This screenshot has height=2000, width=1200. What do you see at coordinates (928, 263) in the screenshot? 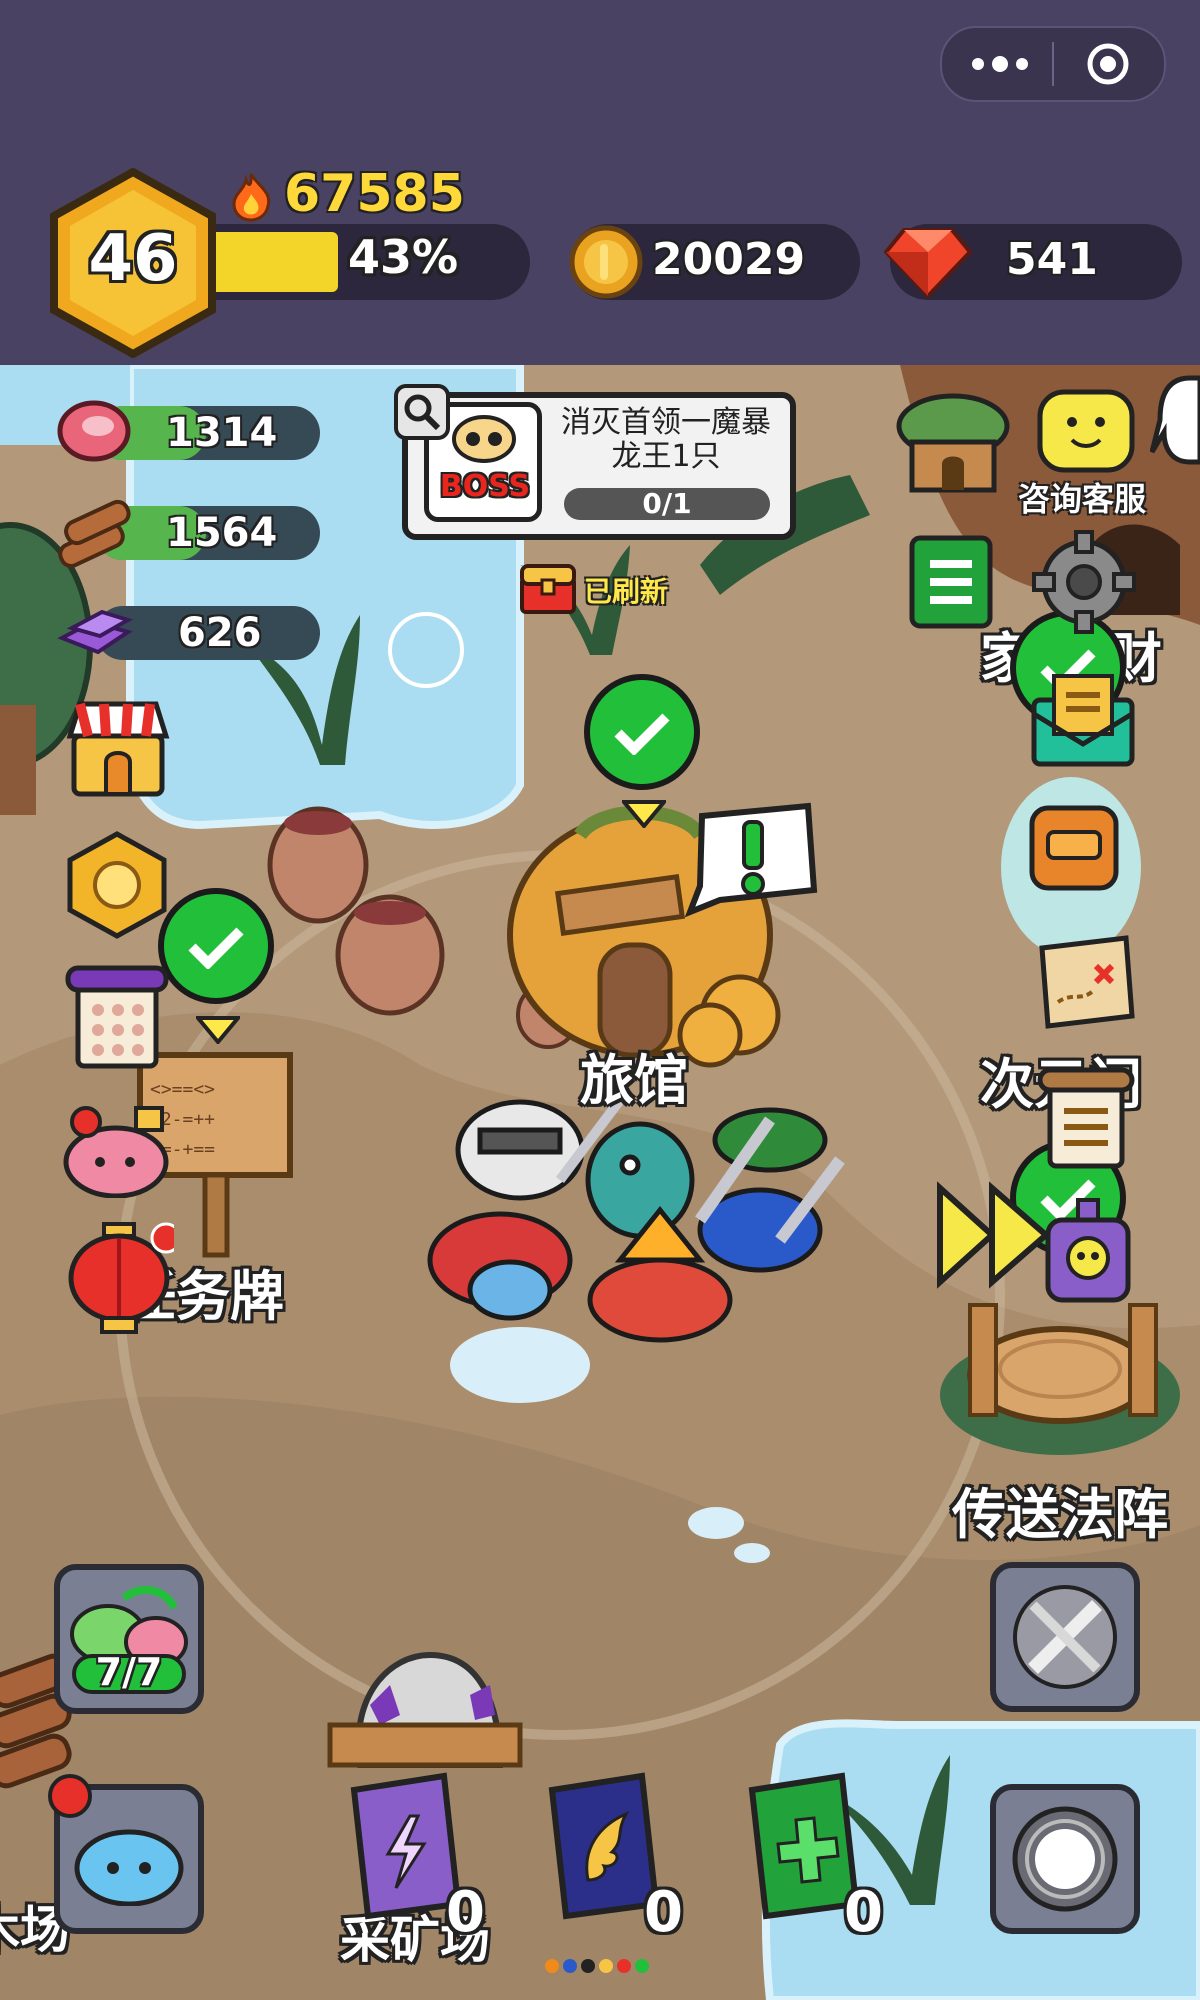
I see `red-gem-icon` at bounding box center [928, 263].